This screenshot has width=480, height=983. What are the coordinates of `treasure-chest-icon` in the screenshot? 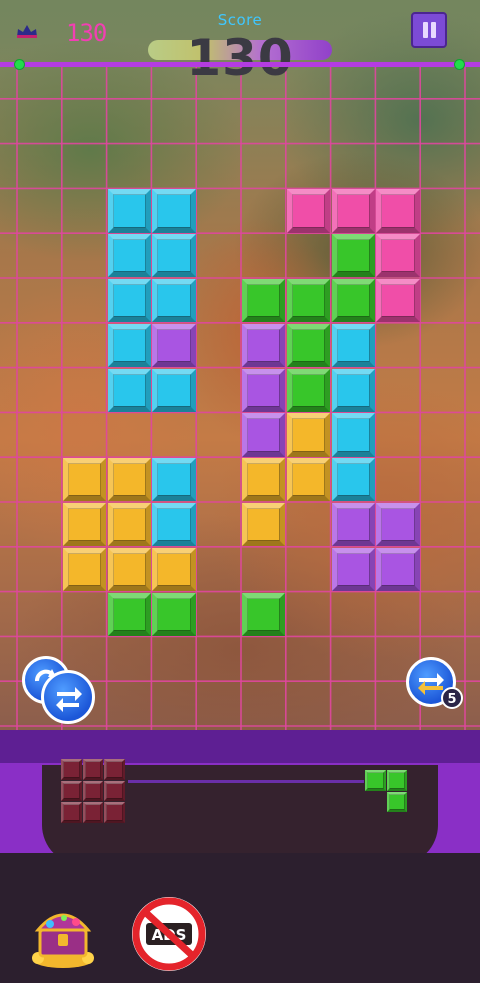 It's located at (63, 940).